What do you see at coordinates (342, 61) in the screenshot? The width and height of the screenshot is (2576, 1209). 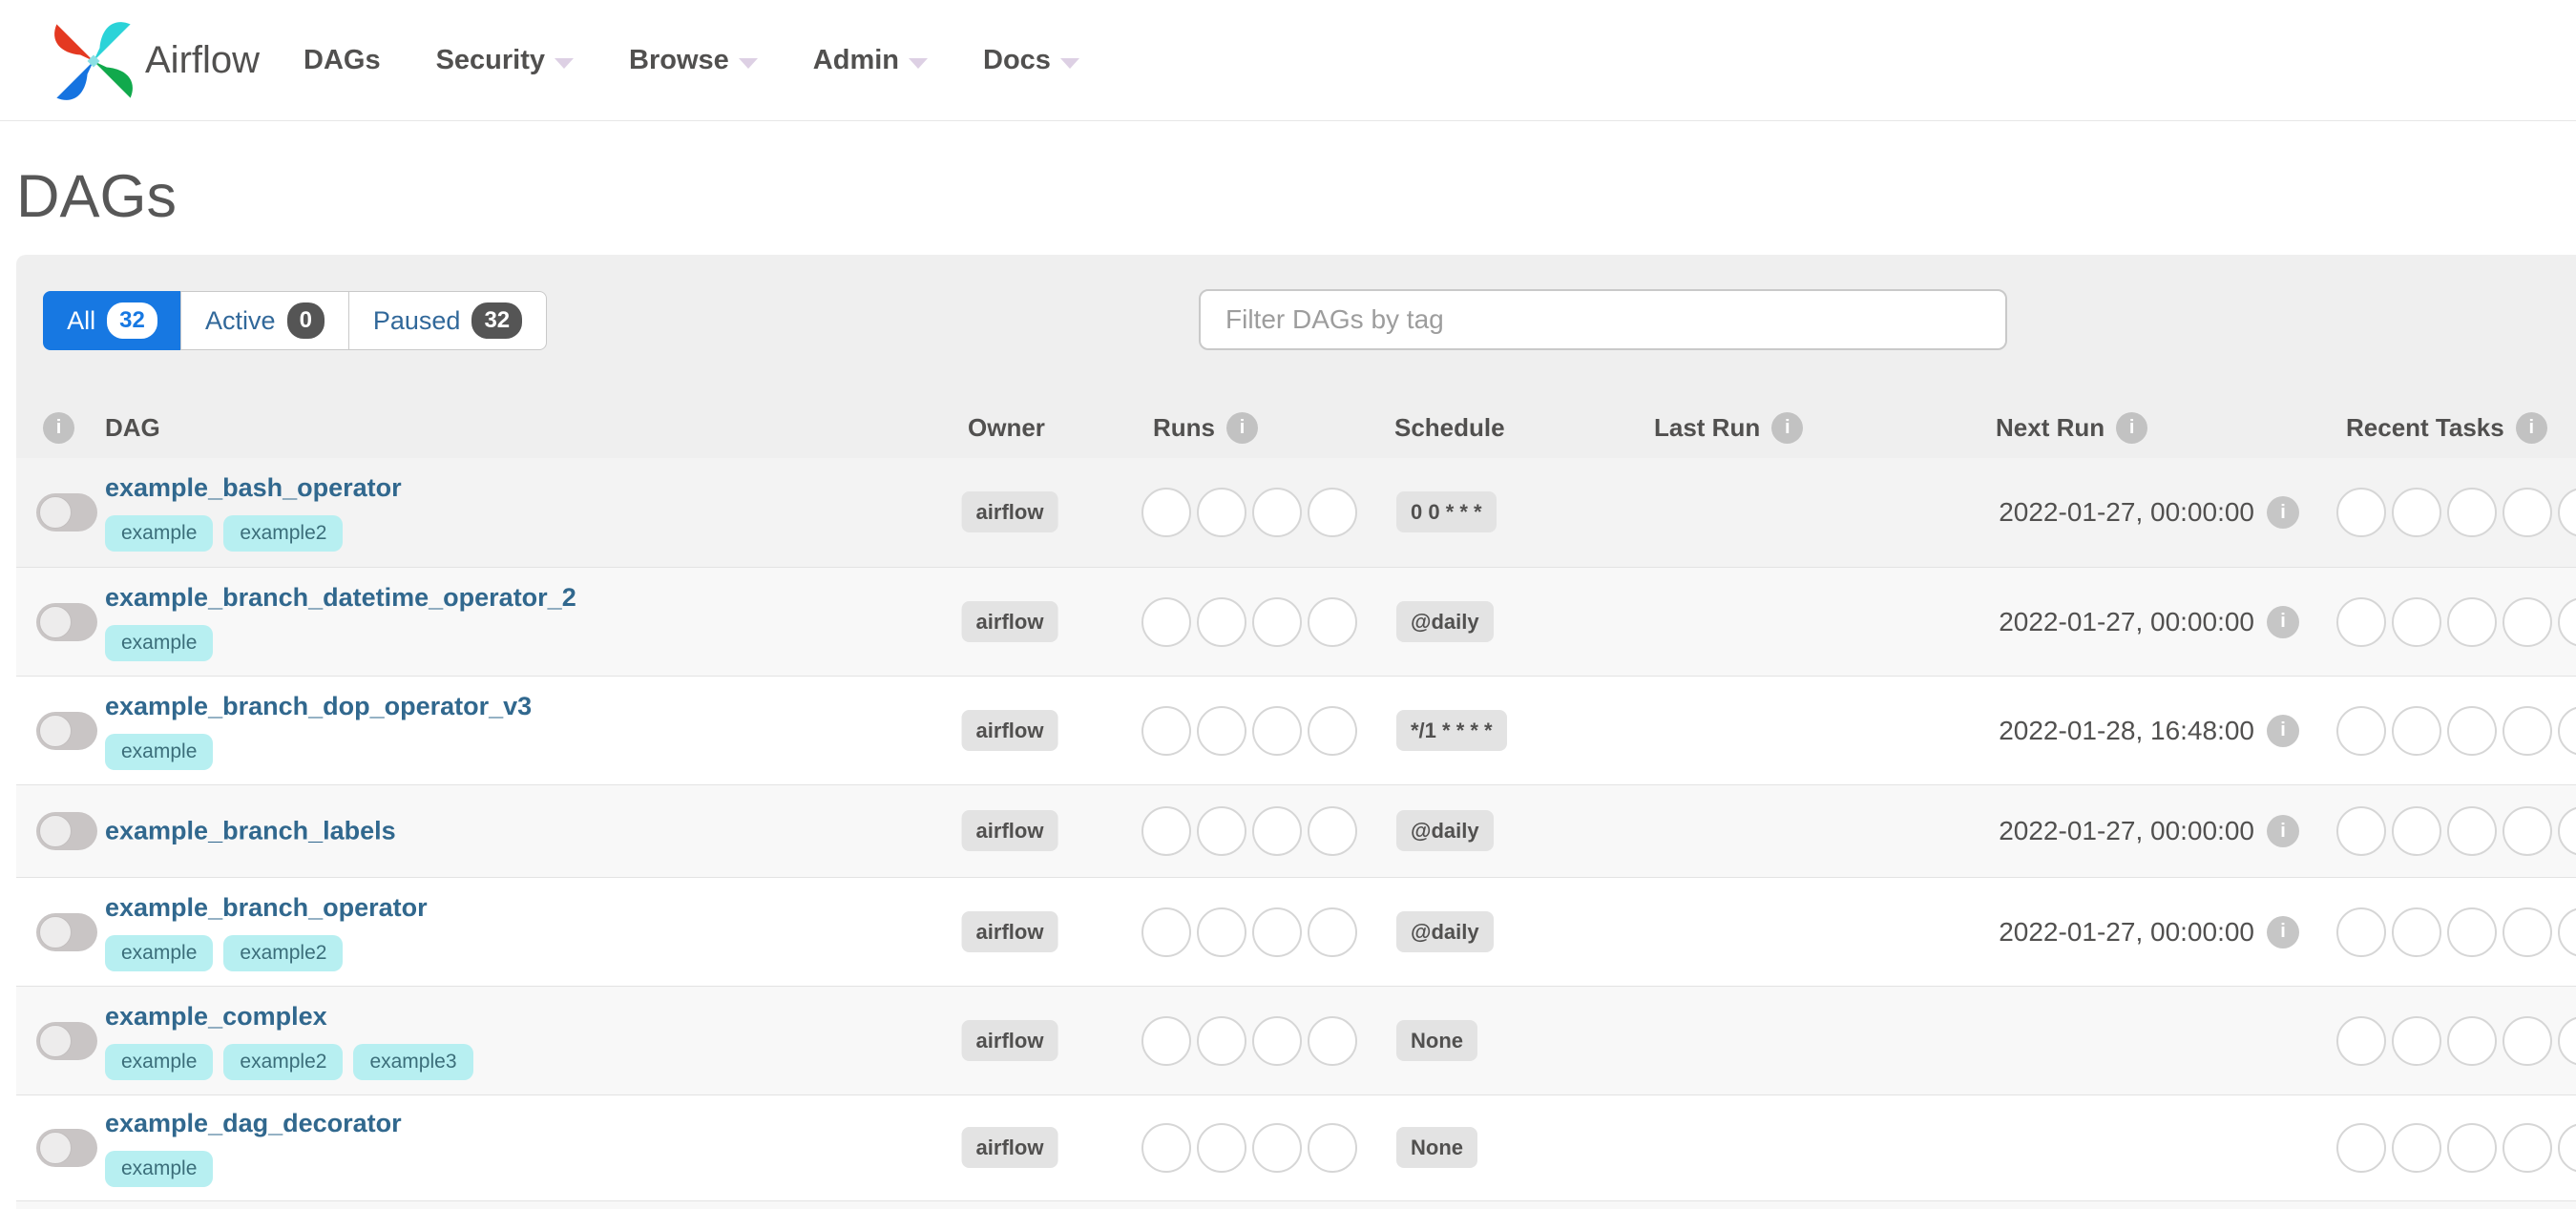 I see `nav-item: DAGs` at bounding box center [342, 61].